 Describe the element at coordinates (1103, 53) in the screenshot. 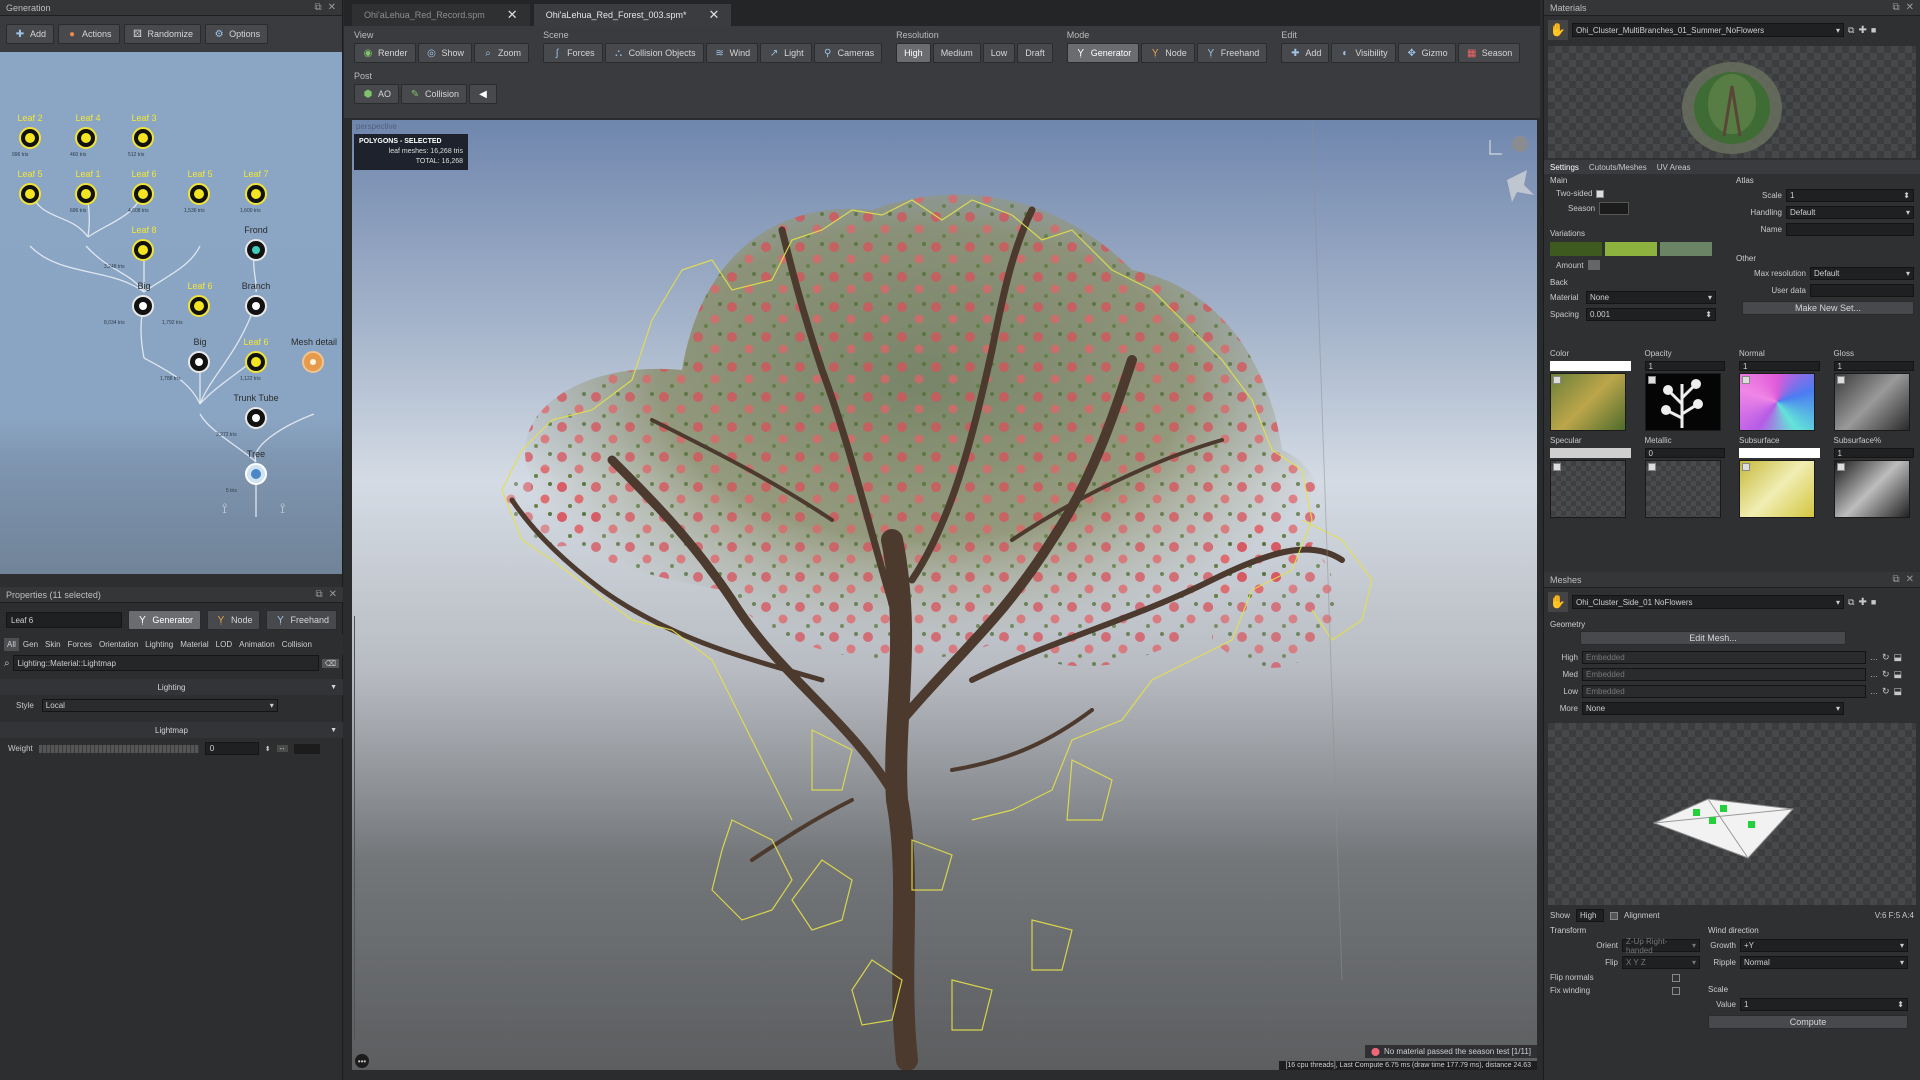

I see `generator-button: Ỵ Generator` at that location.